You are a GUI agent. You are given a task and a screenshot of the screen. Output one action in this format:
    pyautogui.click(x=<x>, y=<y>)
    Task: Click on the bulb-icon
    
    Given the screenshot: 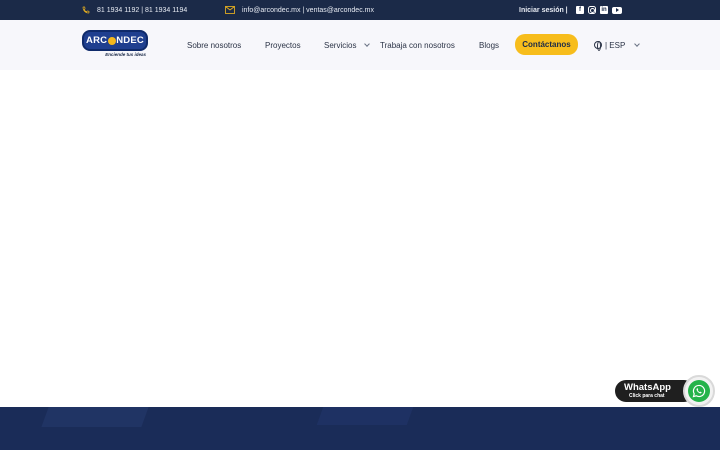 What is the action you would take?
    pyautogui.click(x=111, y=40)
    